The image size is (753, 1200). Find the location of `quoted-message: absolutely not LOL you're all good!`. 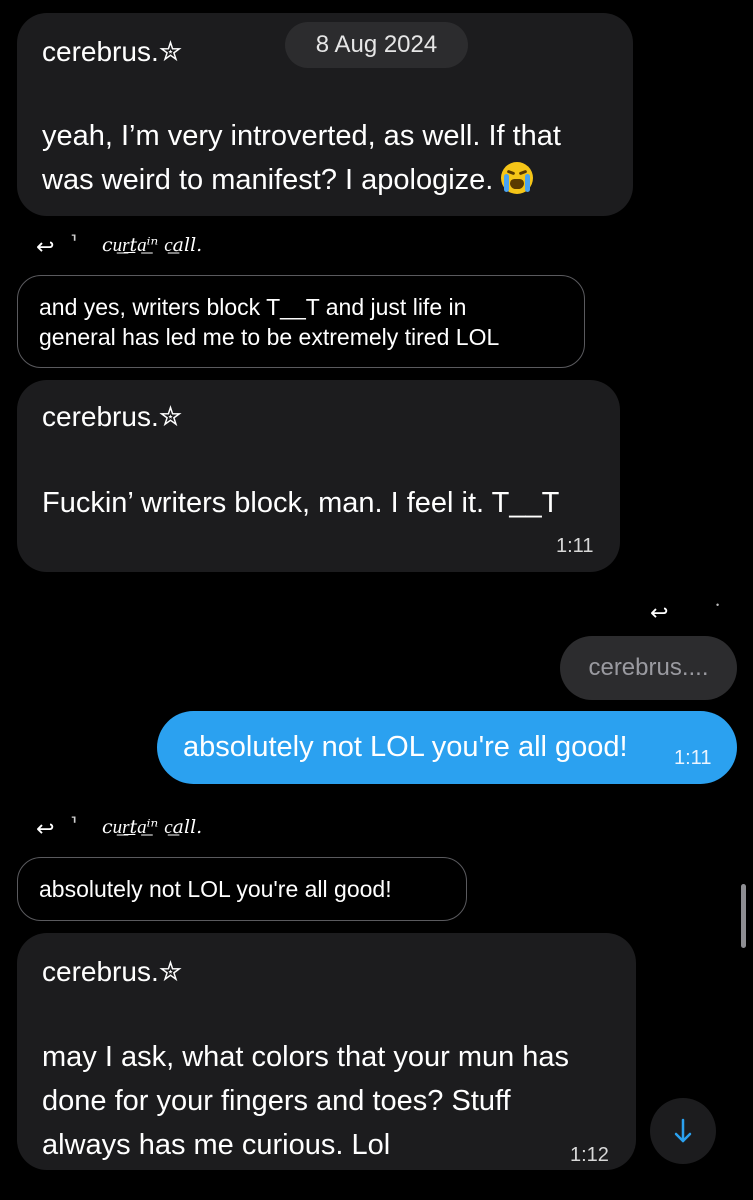

quoted-message: absolutely not LOL you're all good! is located at coordinates (242, 889).